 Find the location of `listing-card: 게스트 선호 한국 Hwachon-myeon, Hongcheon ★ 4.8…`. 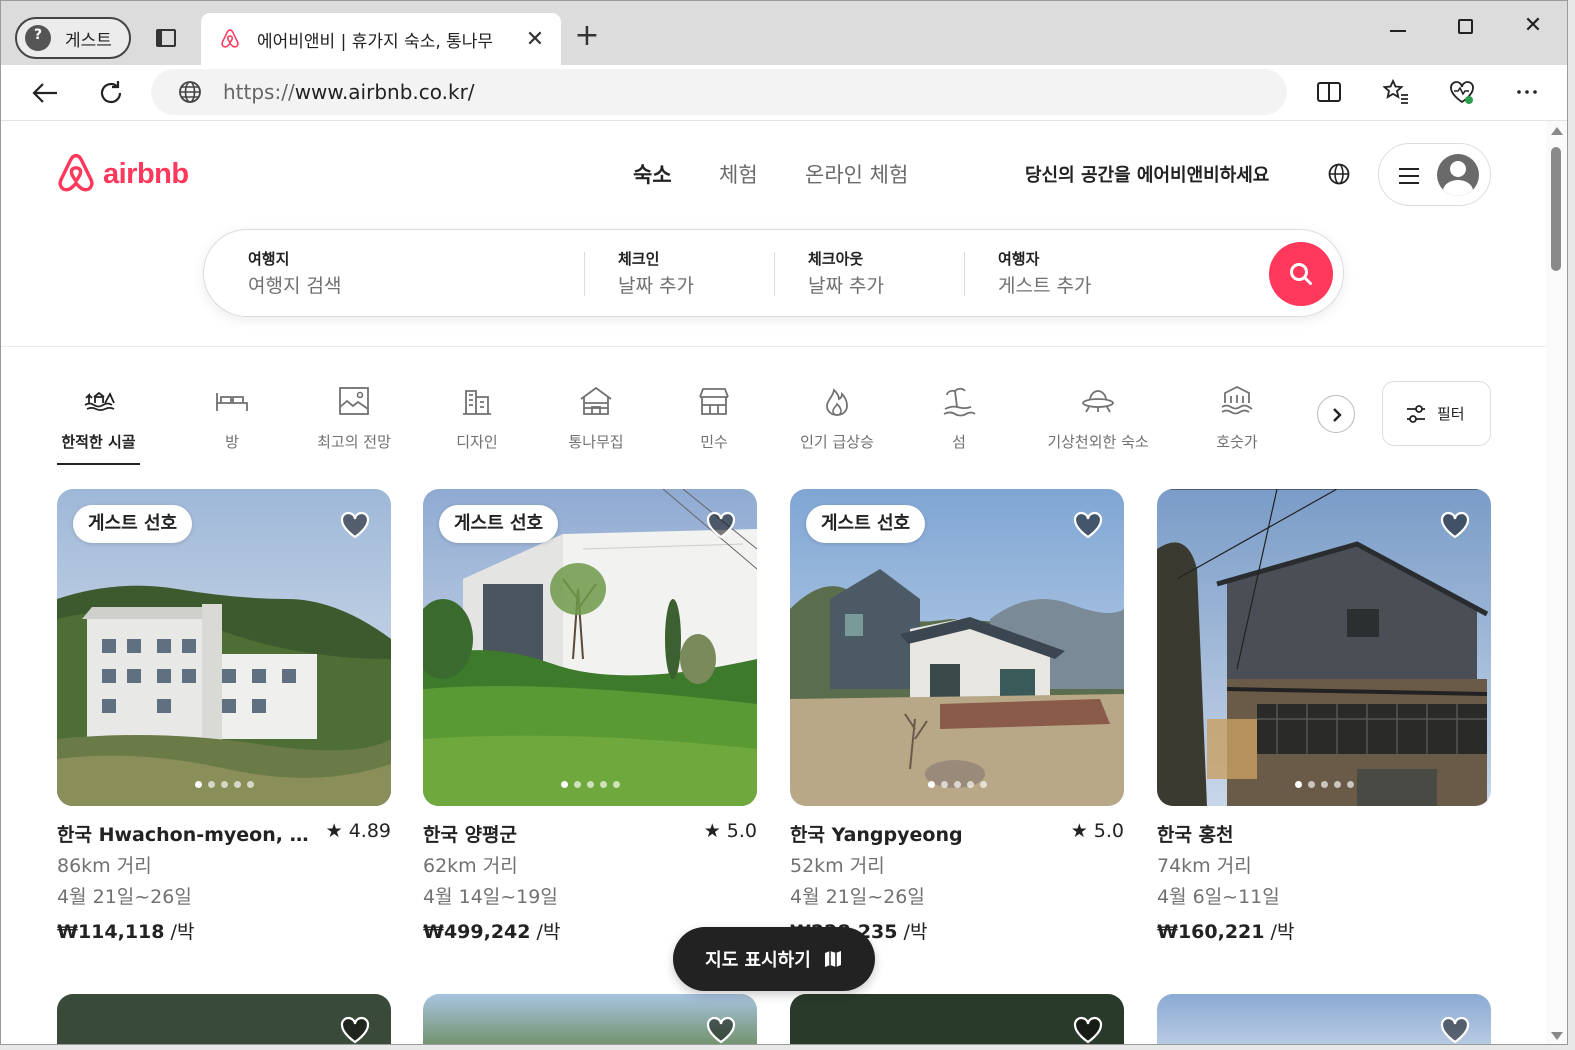

listing-card: 게스트 선호 한국 Hwachon-myeon, Hongcheon ★ 4.8… is located at coordinates (224, 716).